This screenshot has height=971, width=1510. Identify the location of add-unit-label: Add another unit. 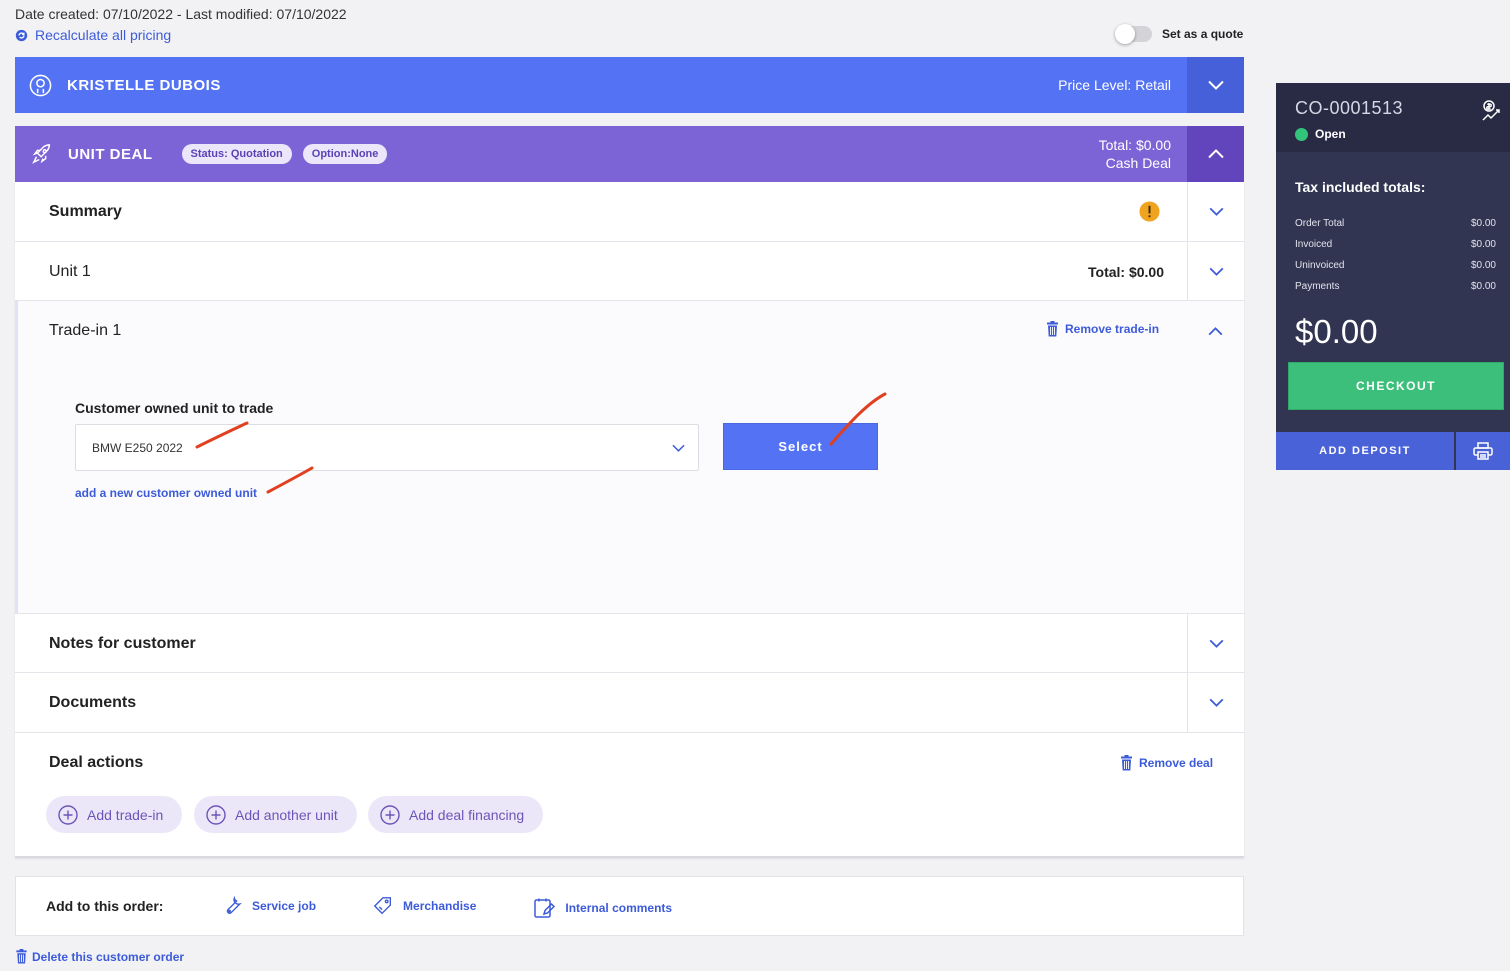
(286, 814).